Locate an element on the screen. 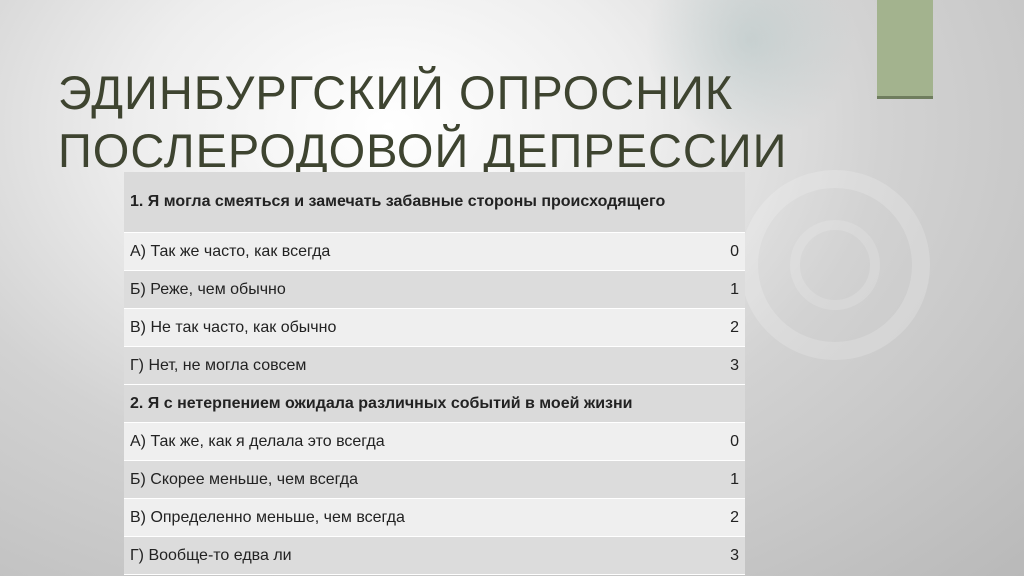 This screenshot has width=1024, height=576. answer-label: В) Не так часто, как обычно is located at coordinates (413, 327).